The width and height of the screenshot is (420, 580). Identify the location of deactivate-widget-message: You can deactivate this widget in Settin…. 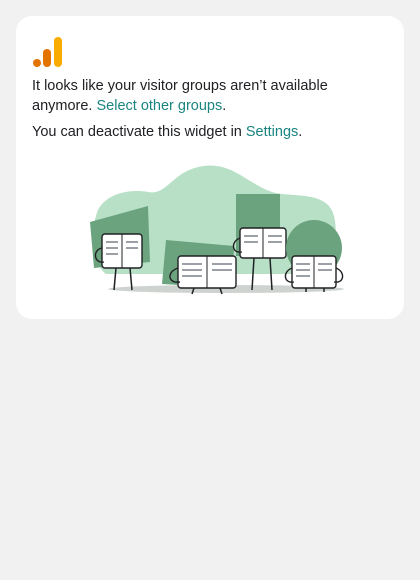
(210, 132).